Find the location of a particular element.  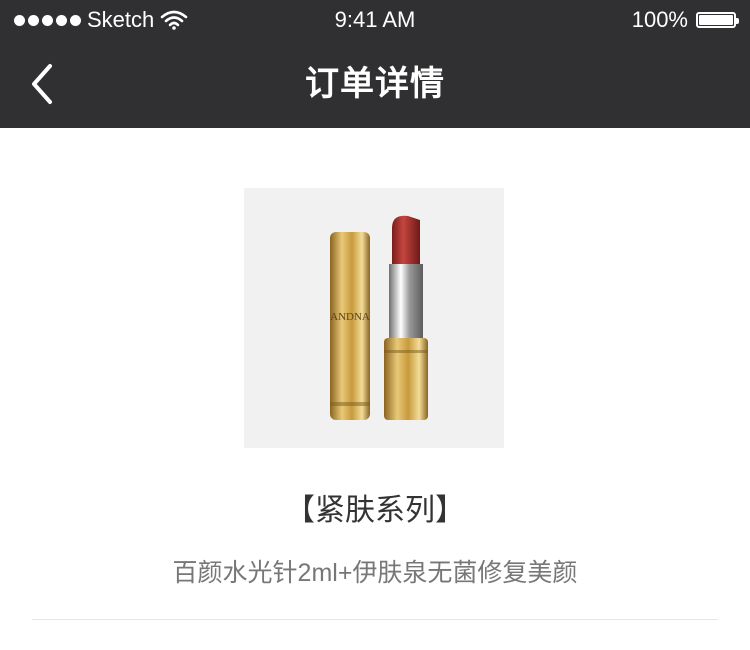

product-series-title: 【紧肤系列】 is located at coordinates (375, 510).